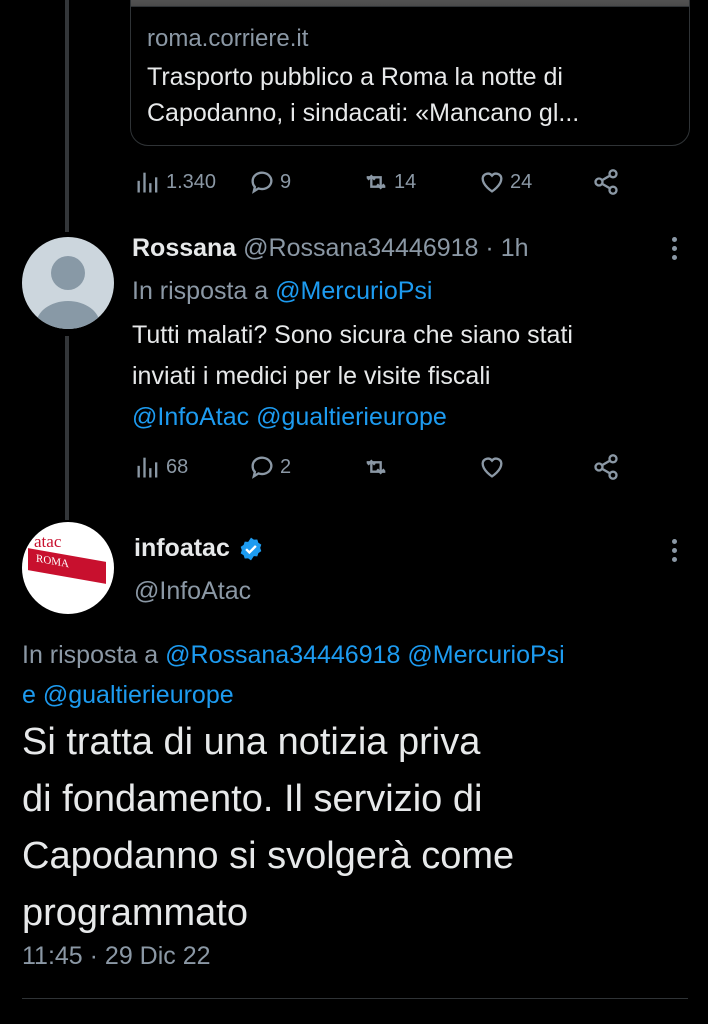  I want to click on like-count: 24, so click(521, 181).